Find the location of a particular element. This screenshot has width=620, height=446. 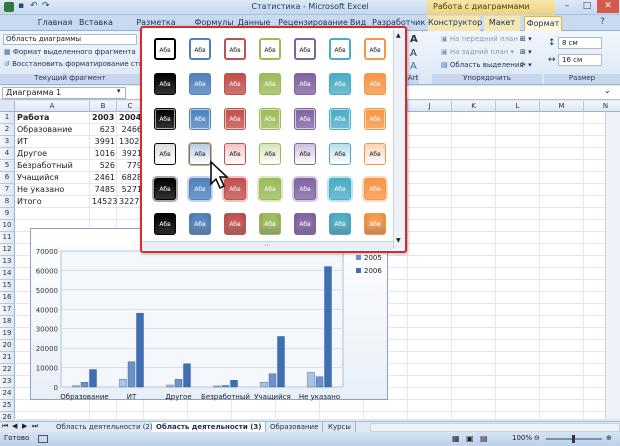

scroll-down-icon: ▼ is located at coordinates (398, 240).